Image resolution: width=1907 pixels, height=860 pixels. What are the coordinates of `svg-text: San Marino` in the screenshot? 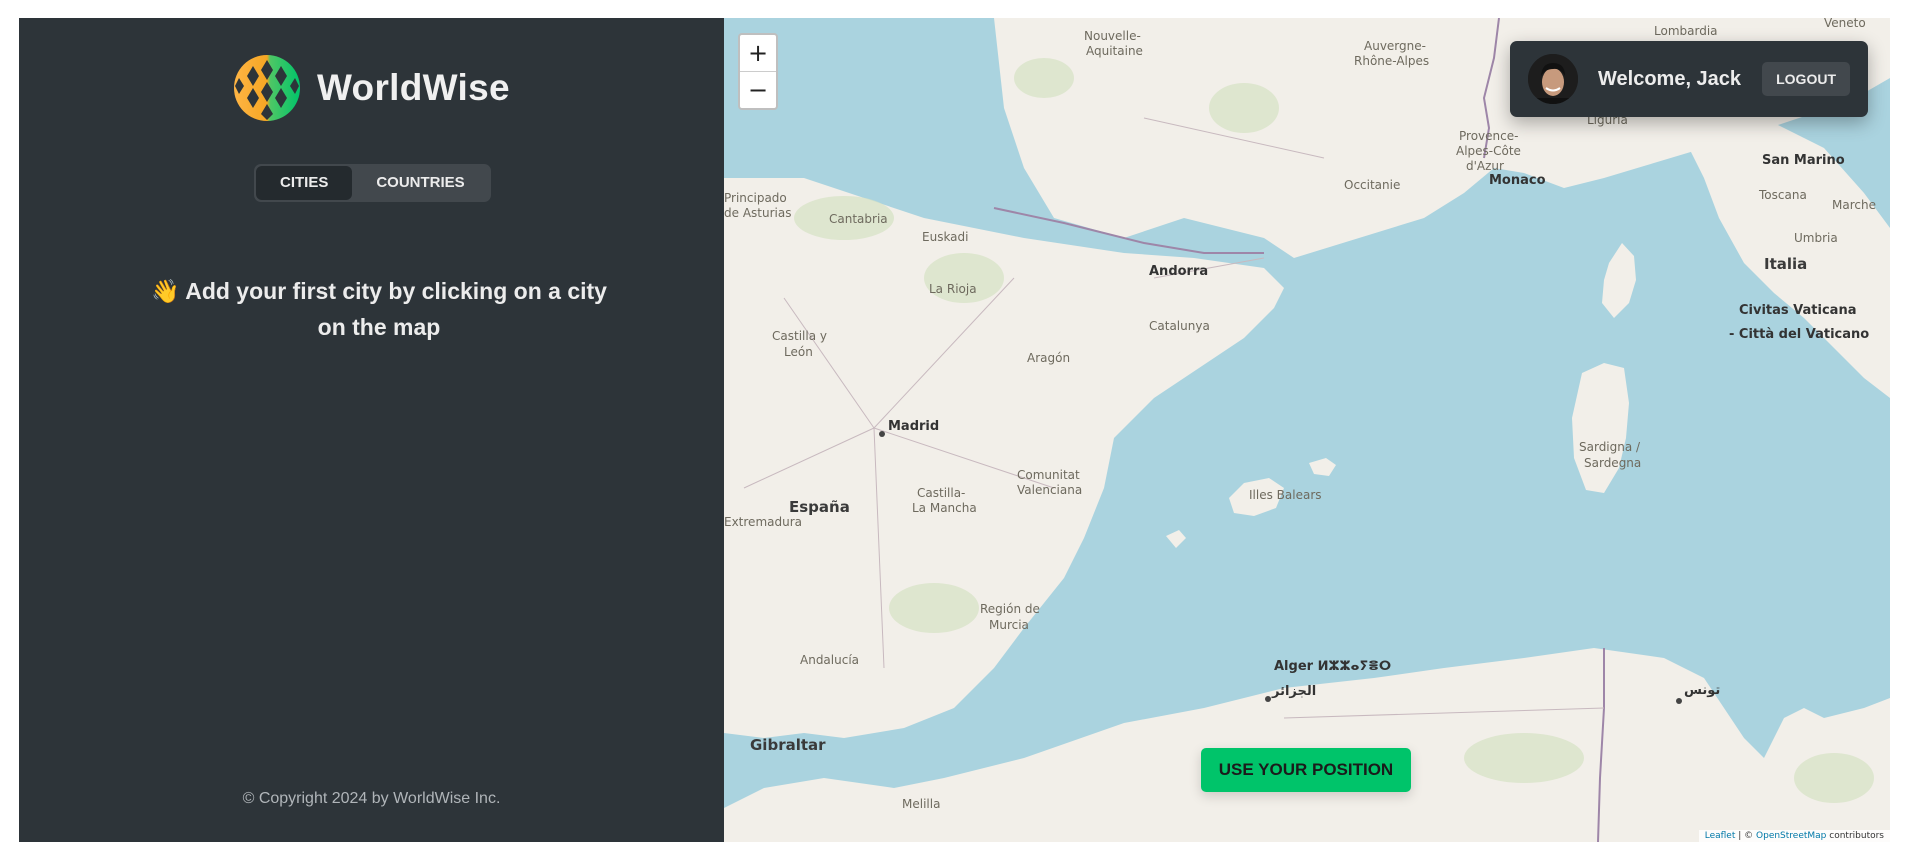 It's located at (1803, 160).